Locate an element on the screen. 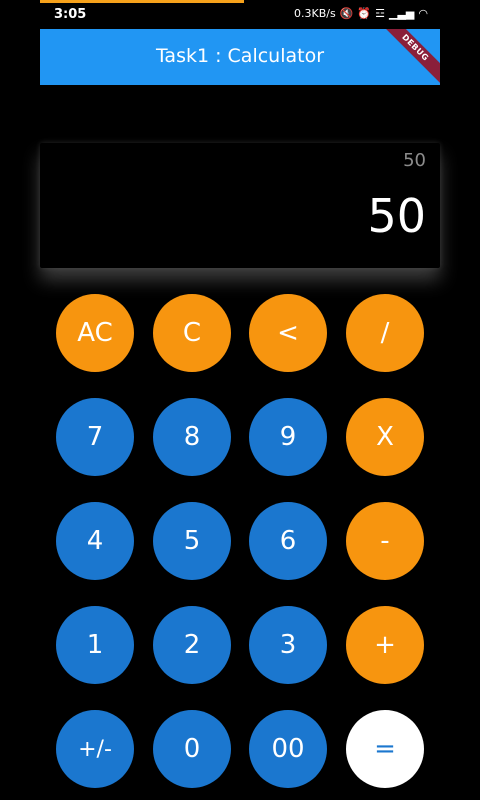 Image resolution: width=480 pixels, height=800 pixels. multiply-button: X is located at coordinates (385, 437).